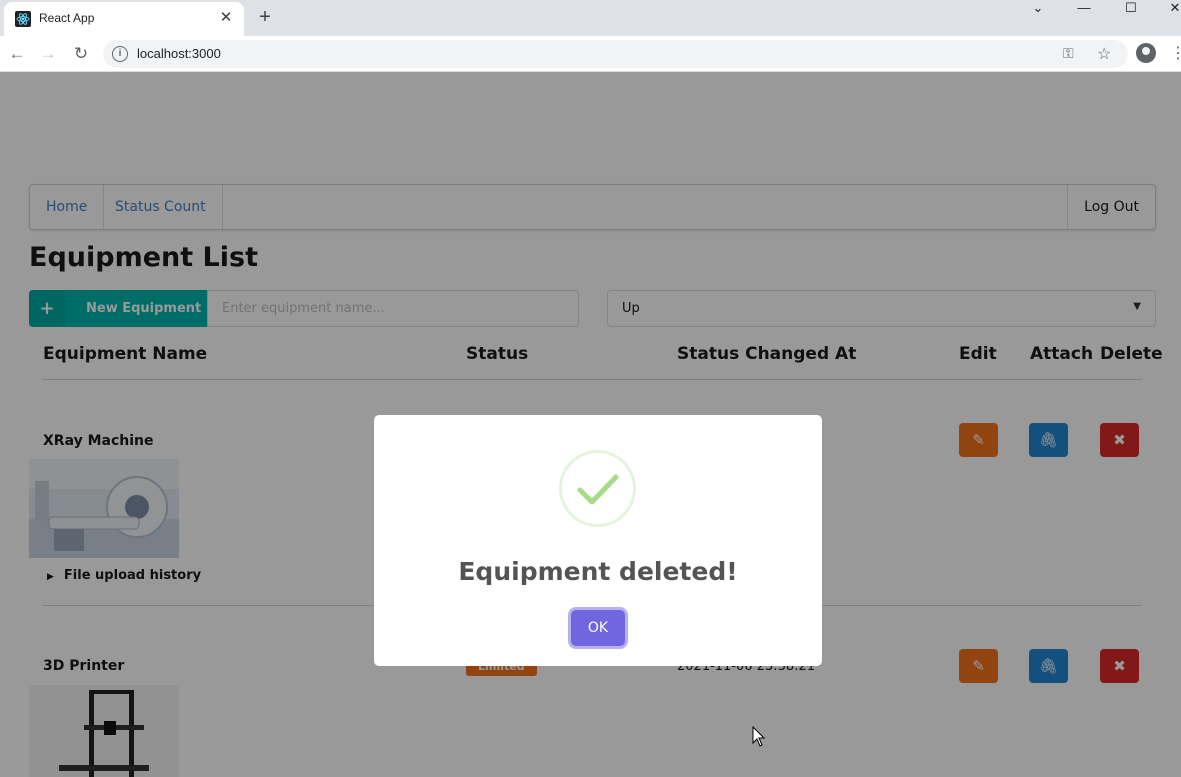 This screenshot has height=777, width=1181. Describe the element at coordinates (179, 53) in the screenshot. I see `address-url: localhost:3000` at that location.